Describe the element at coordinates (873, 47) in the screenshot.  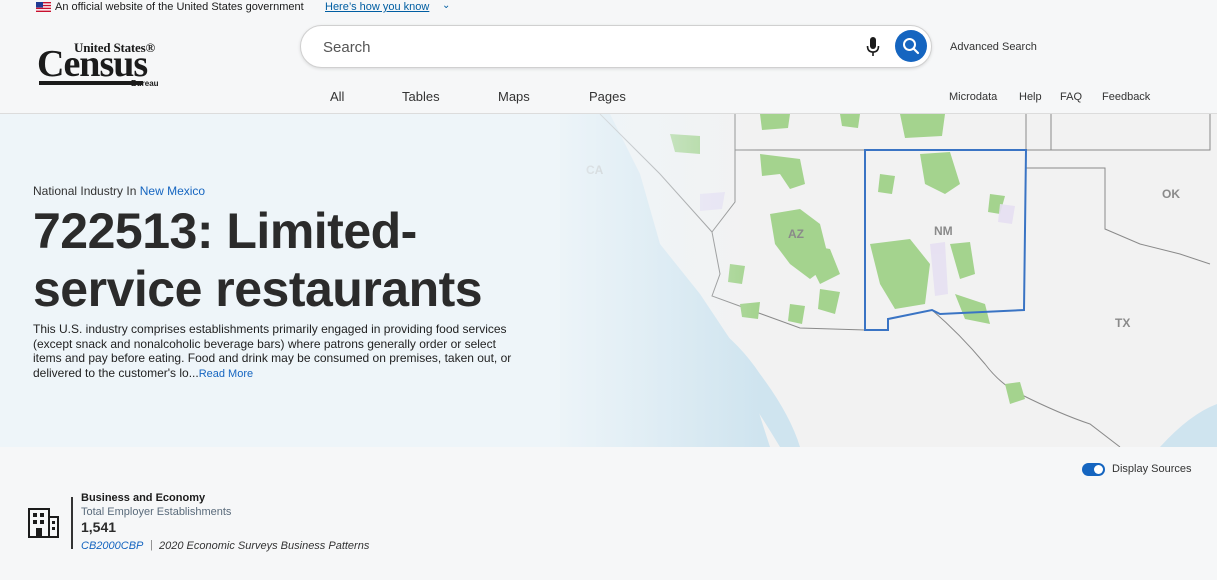
I see `microphone-icon` at that location.